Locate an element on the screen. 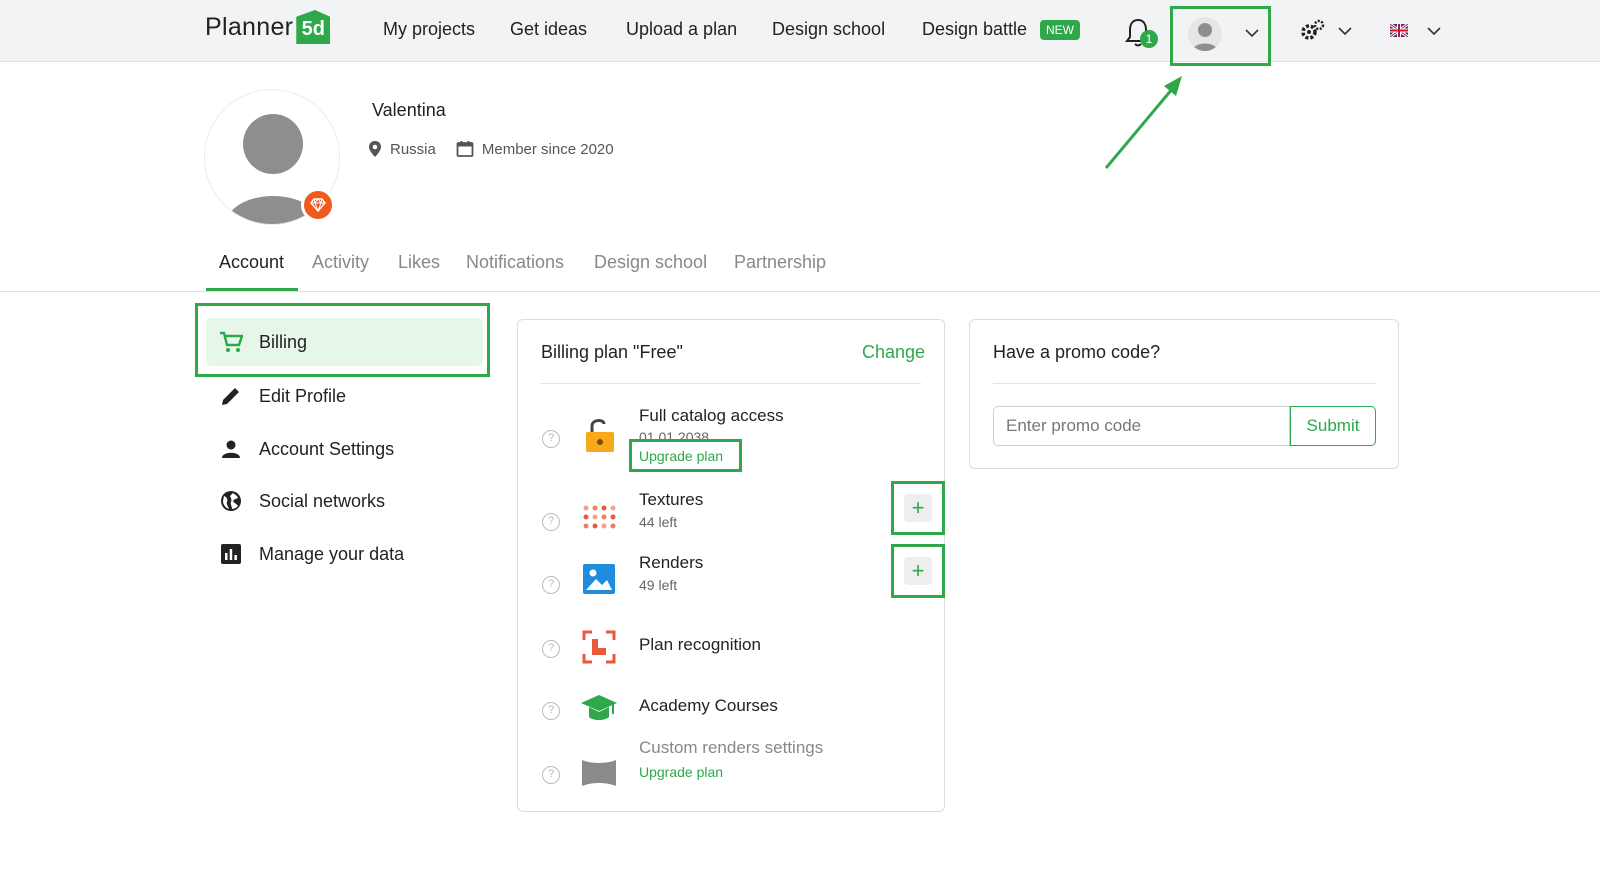 The width and height of the screenshot is (1600, 874). plan-recognition-icon is located at coordinates (599, 647).